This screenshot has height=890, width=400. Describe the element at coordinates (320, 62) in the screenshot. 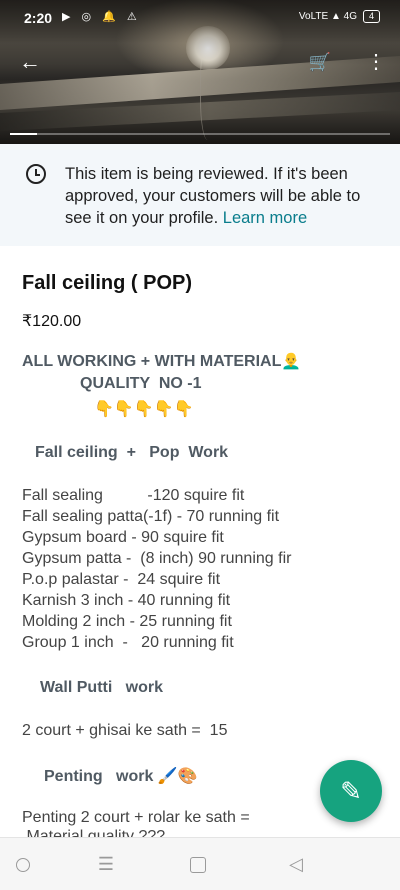

I see `cart-icon: 🛒` at that location.